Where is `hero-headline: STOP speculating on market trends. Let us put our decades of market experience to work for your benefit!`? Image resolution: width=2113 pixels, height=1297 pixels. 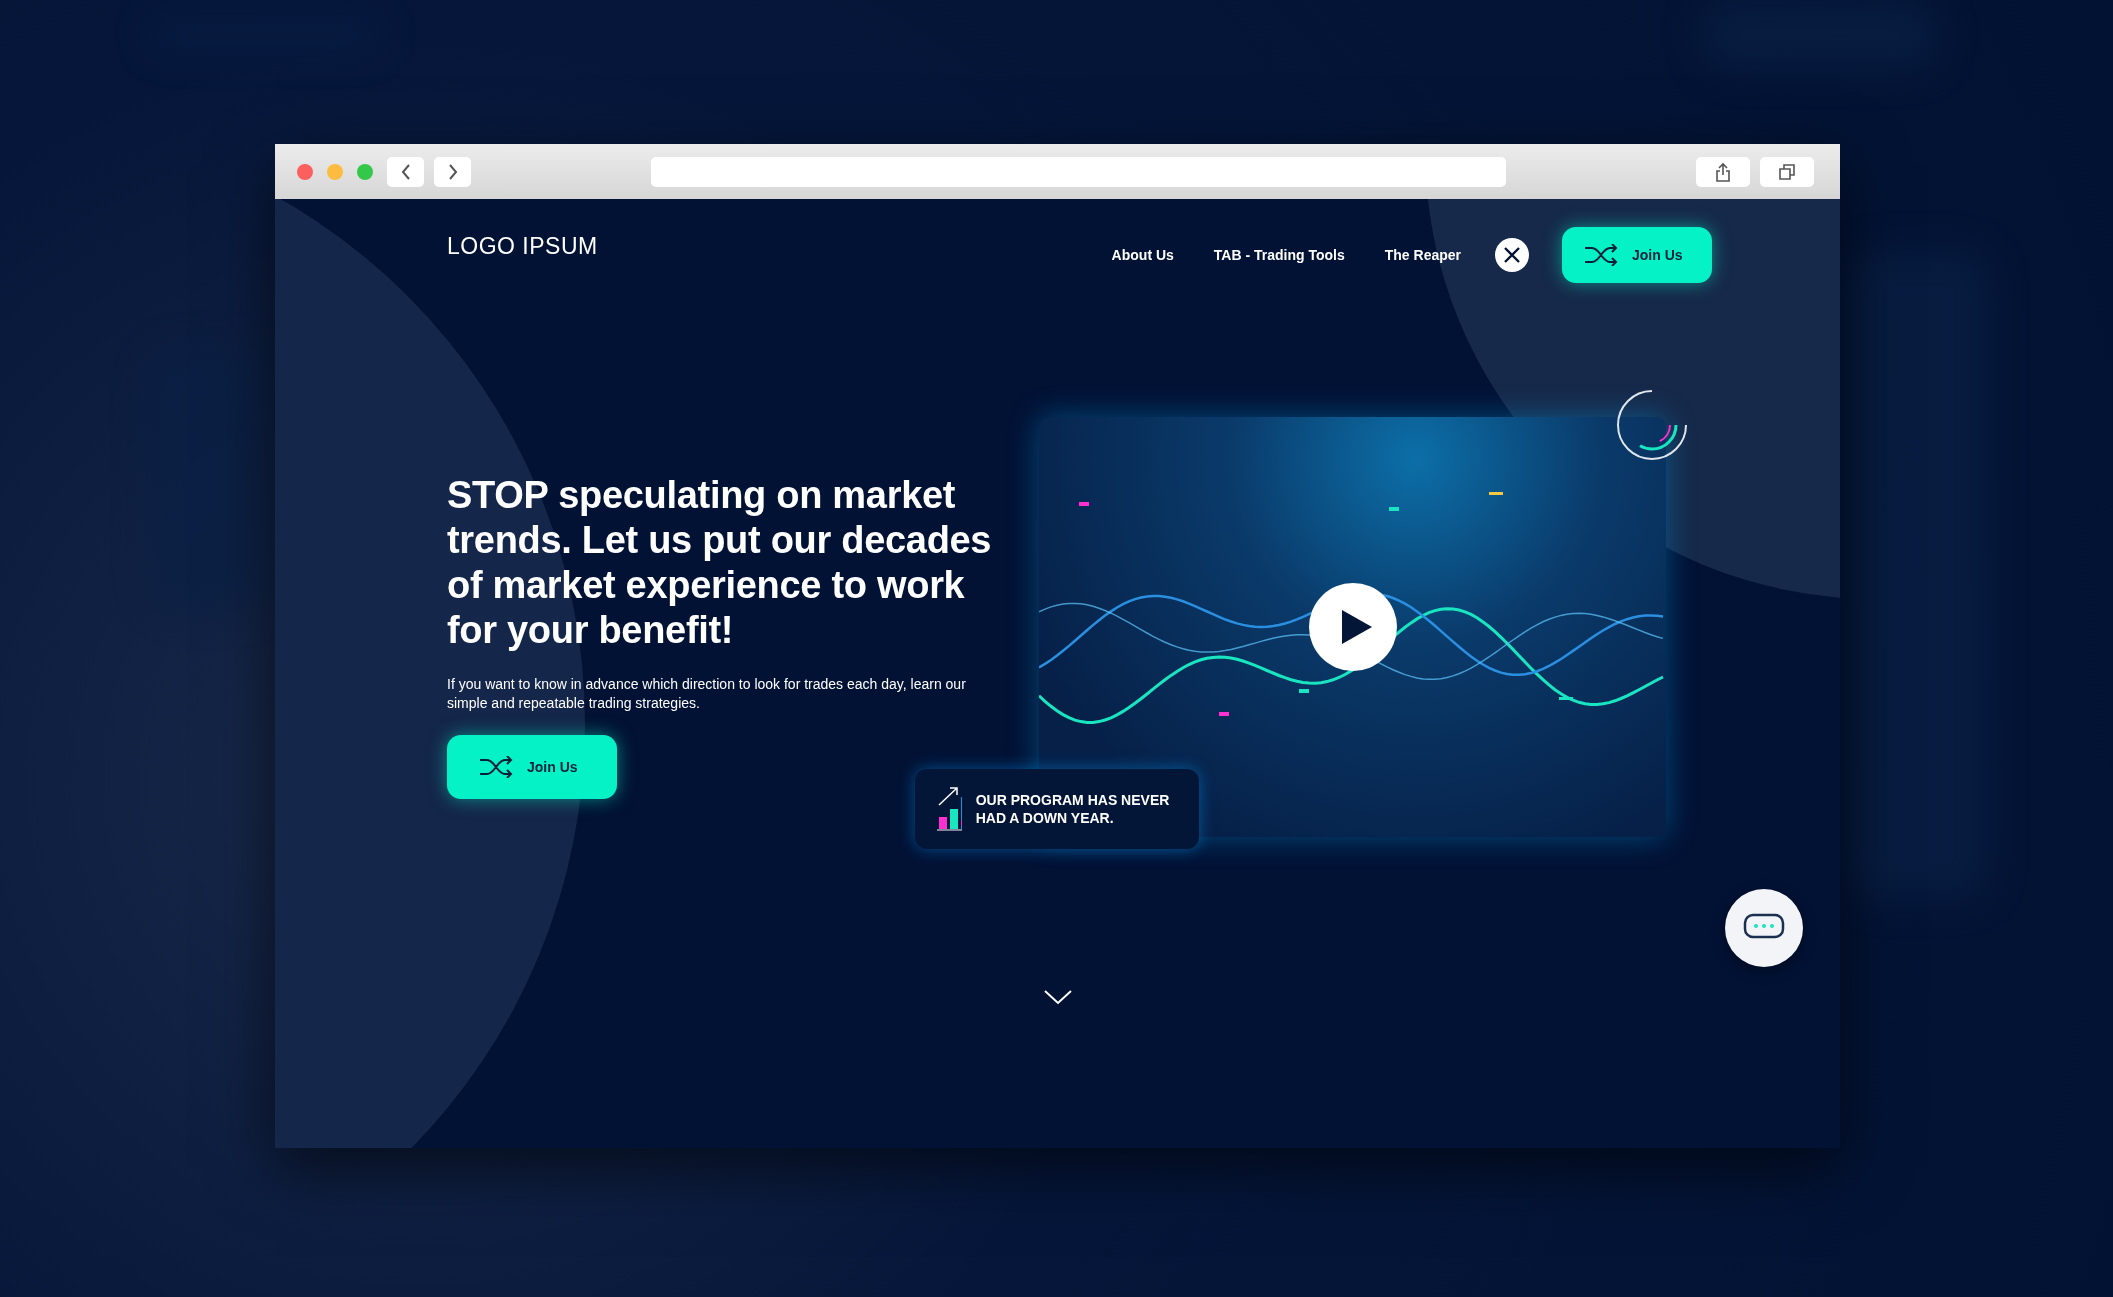 hero-headline: STOP speculating on market trends. Let us put our decades of market experience to work for your benefit! is located at coordinates (720, 563).